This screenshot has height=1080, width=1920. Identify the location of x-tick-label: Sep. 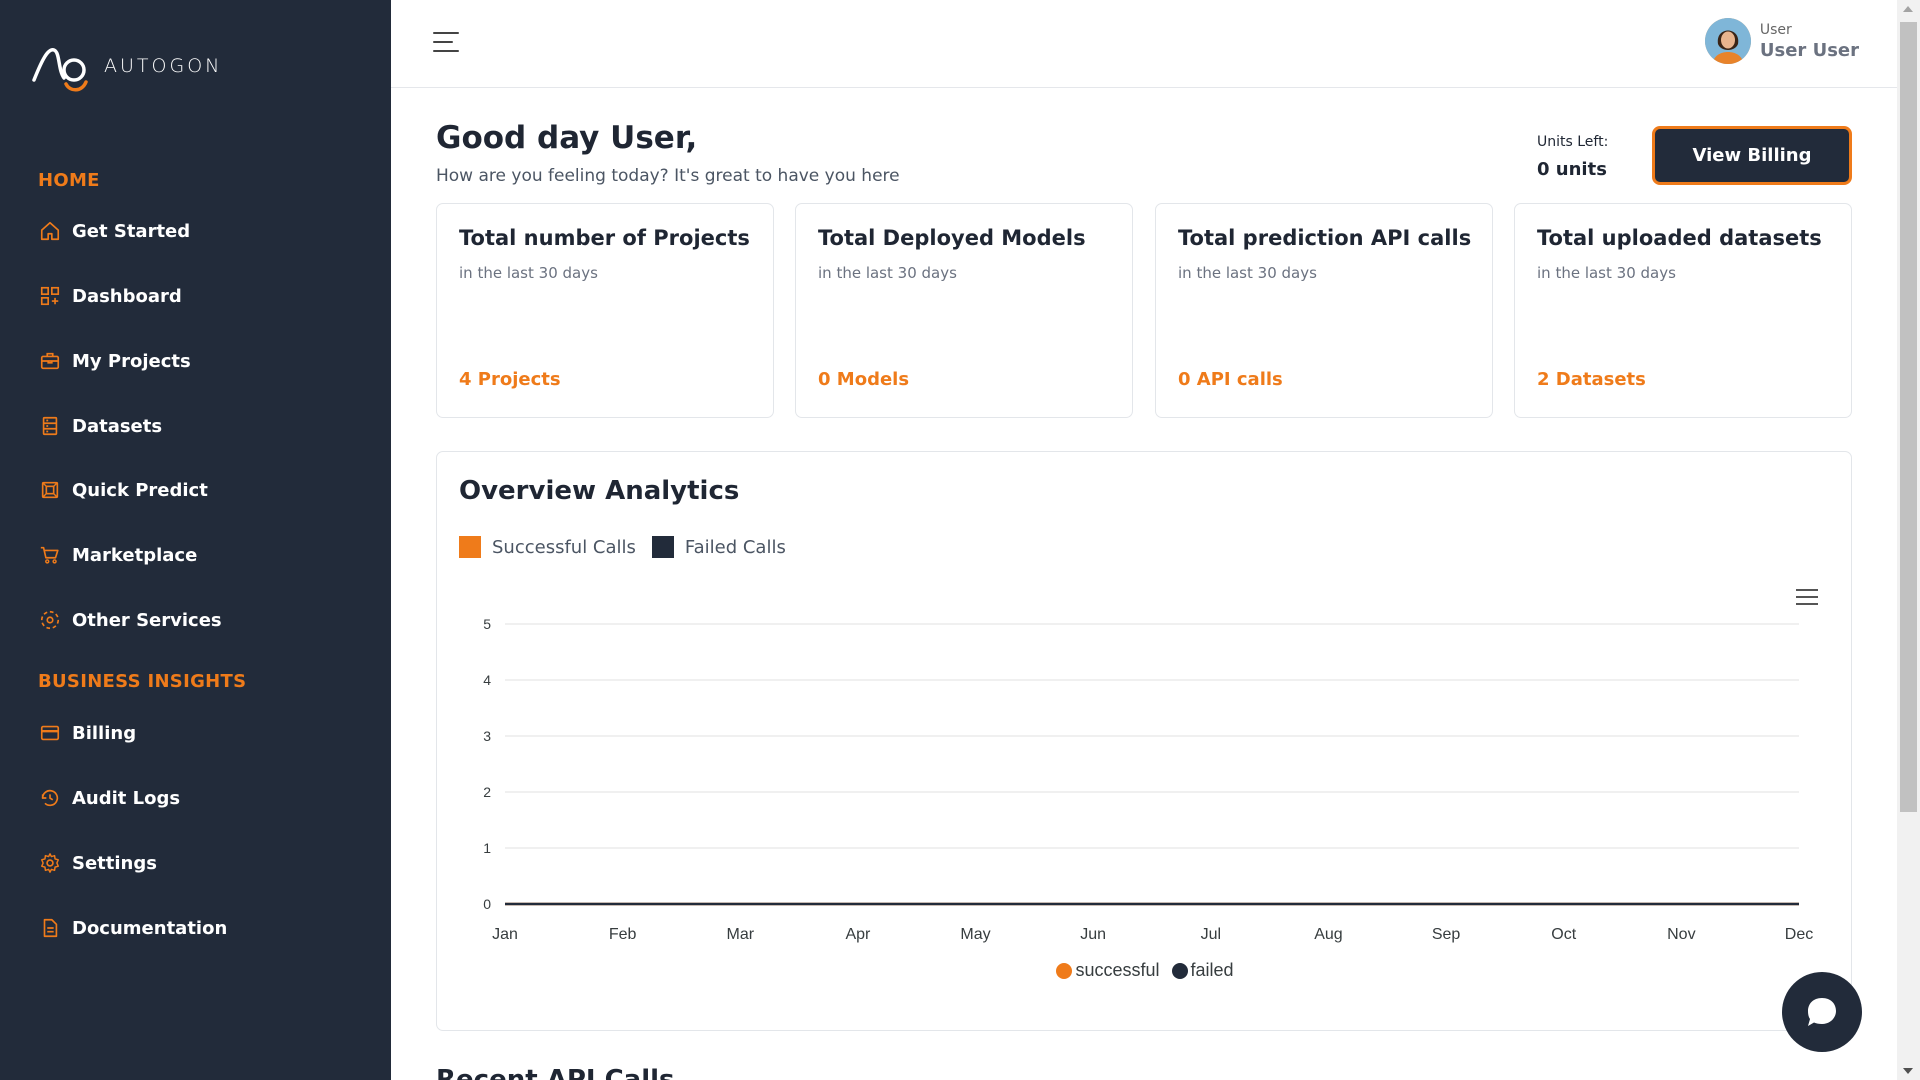
(1446, 934).